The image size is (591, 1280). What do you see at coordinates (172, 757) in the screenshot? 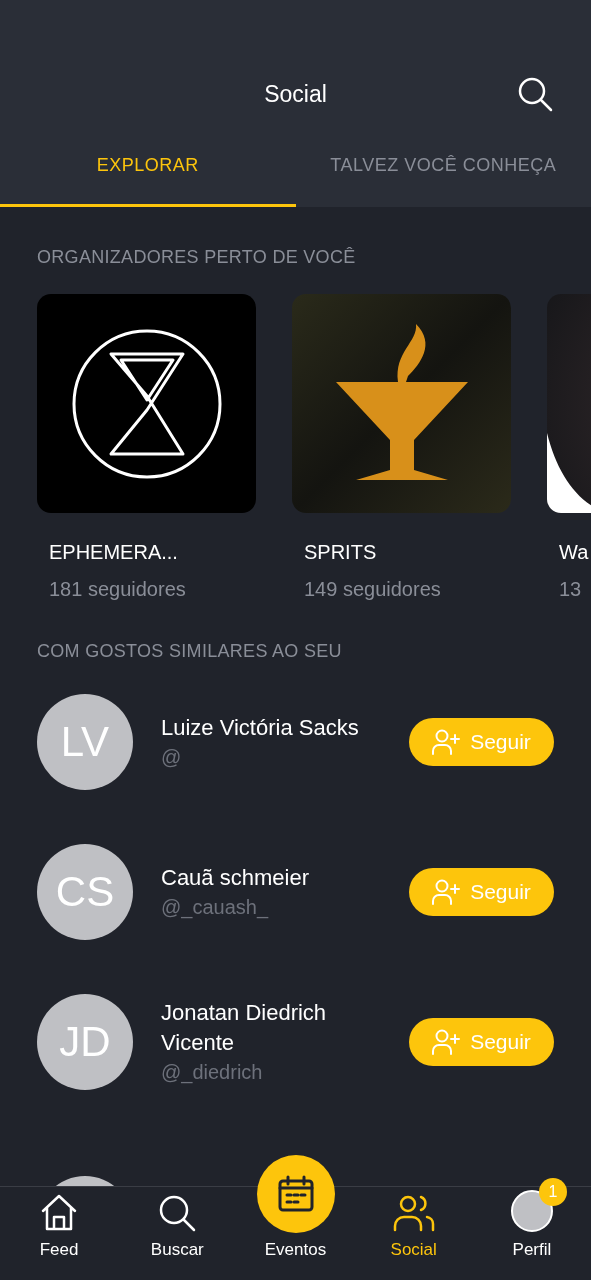
I see `user-handle: @` at bounding box center [172, 757].